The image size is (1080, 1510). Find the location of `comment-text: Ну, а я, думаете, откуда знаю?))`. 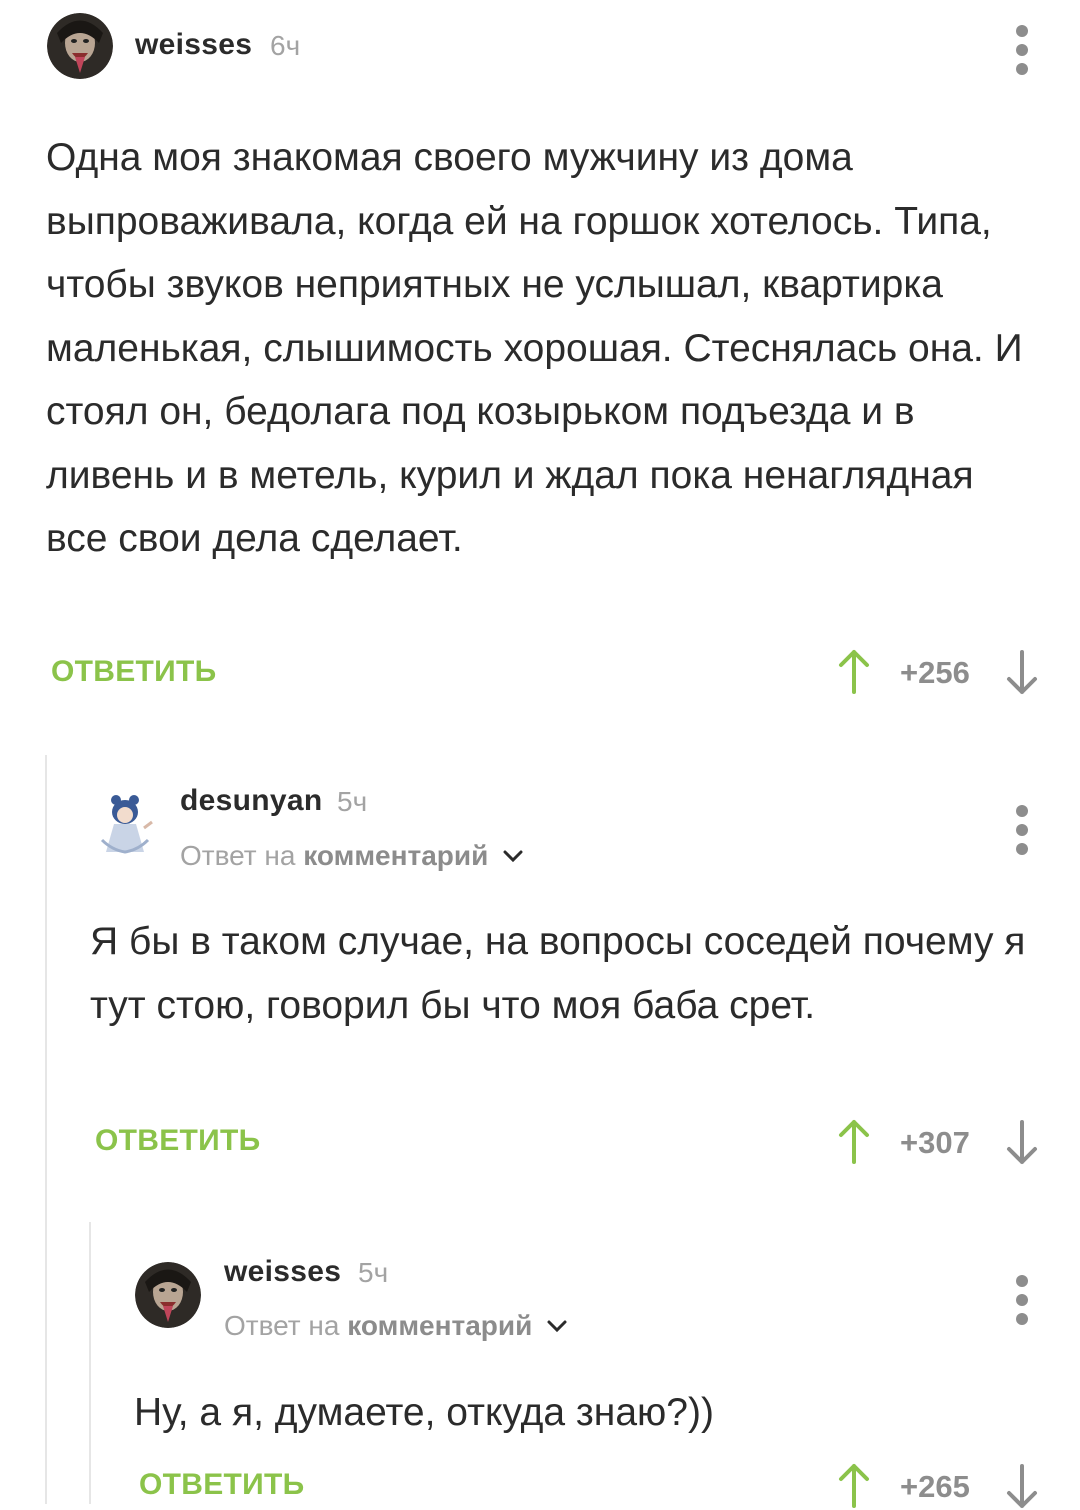

comment-text: Ну, а я, думаете, откуда знаю?)) is located at coordinates (424, 1412).